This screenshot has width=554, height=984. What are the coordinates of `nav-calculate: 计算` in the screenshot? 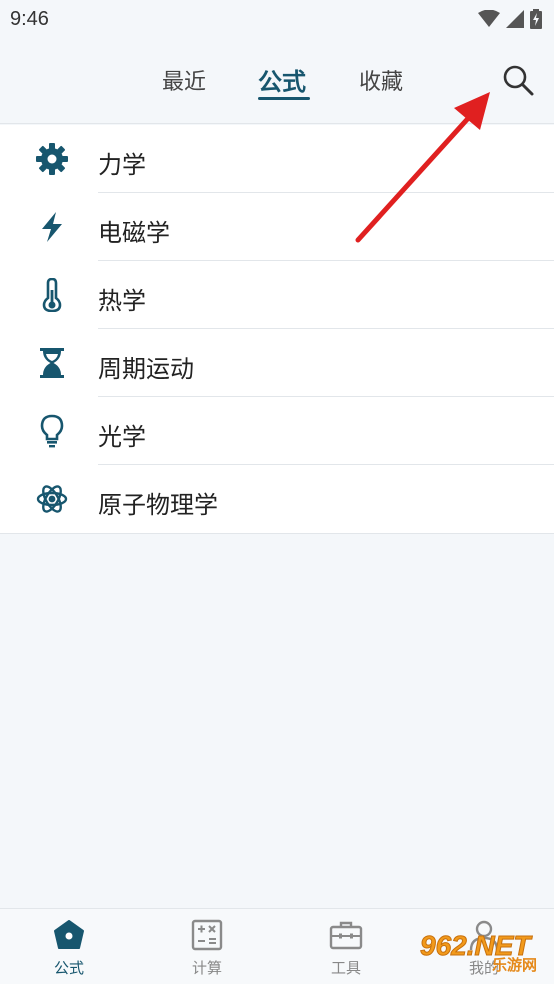 It's located at (207, 946).